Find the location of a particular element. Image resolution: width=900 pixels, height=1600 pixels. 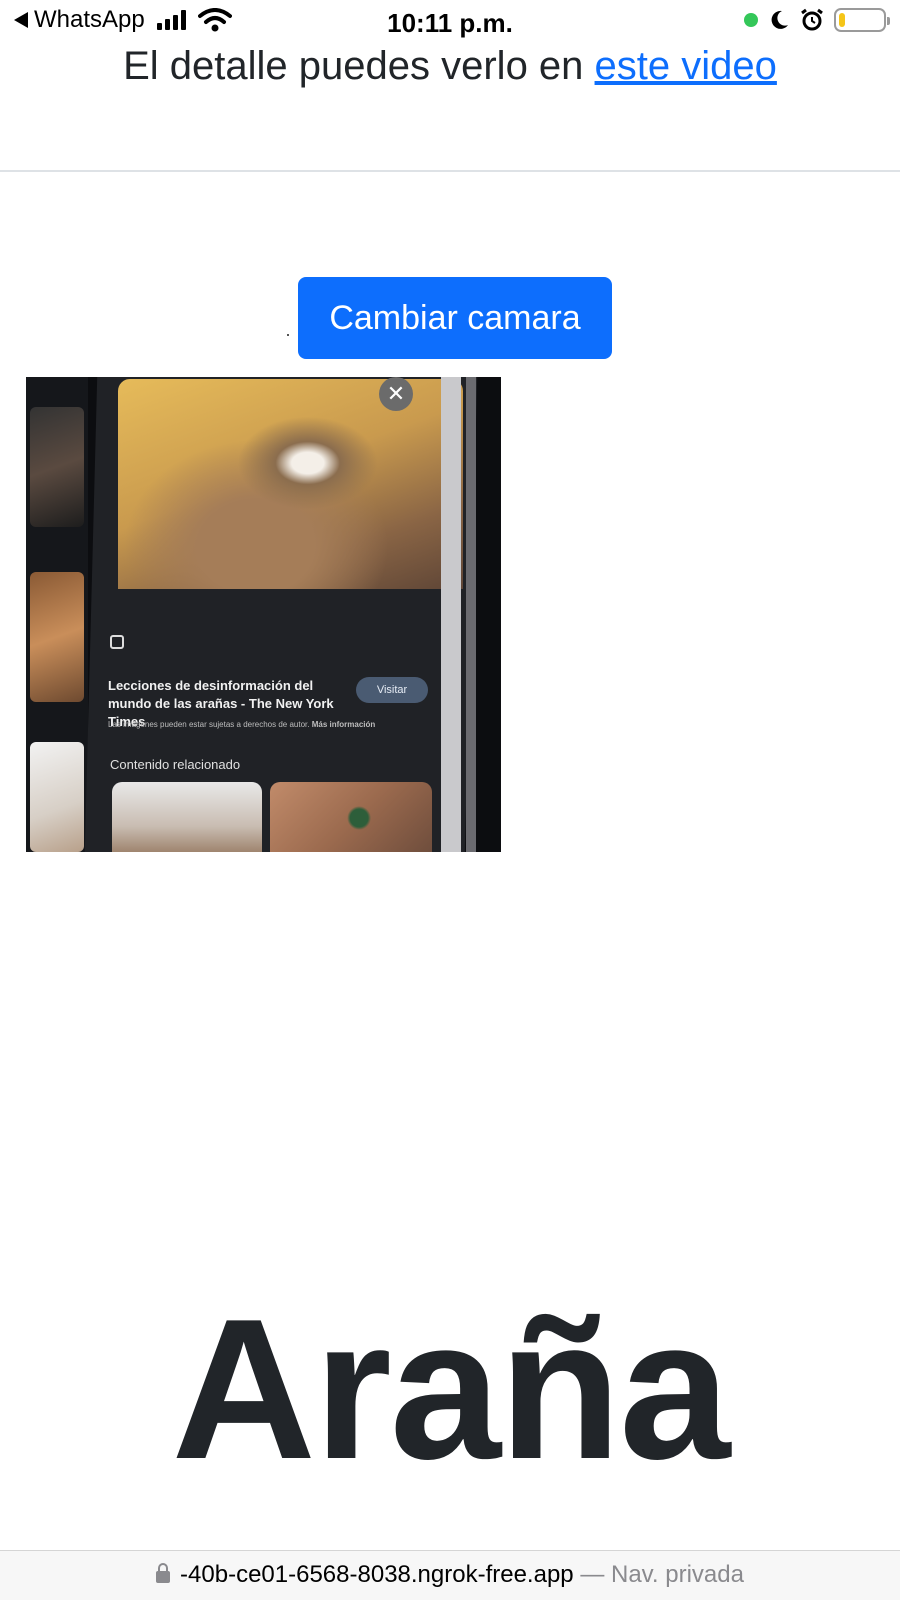

battery-level is located at coordinates (842, 20).